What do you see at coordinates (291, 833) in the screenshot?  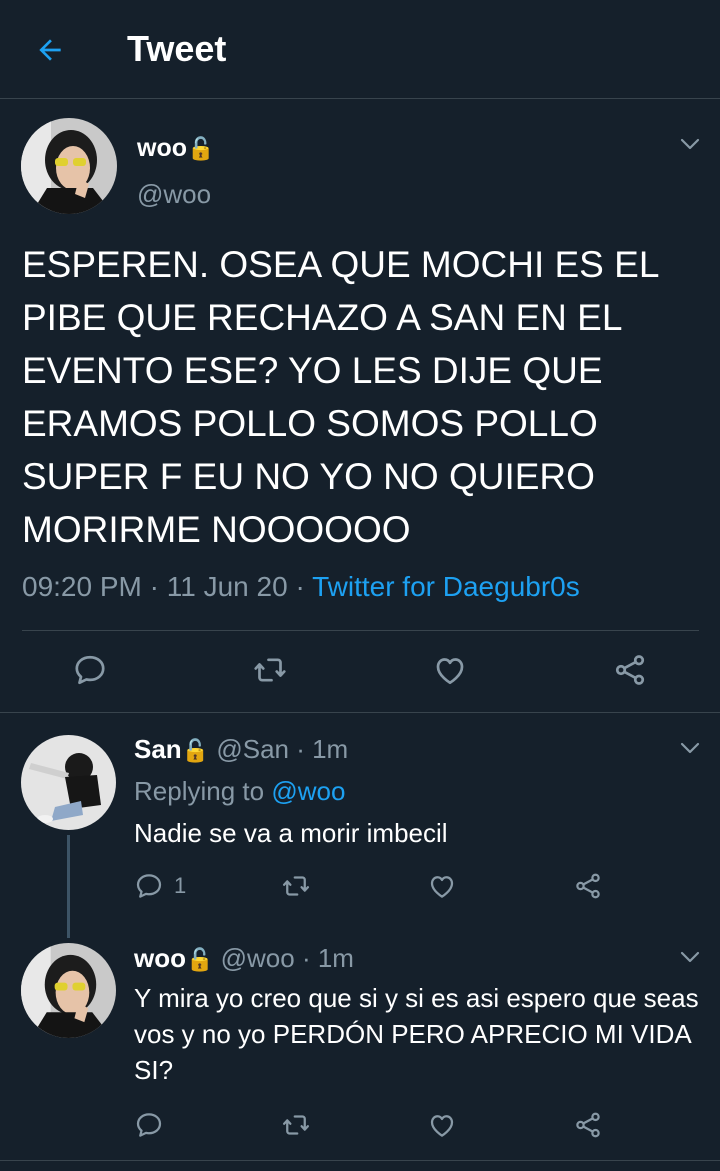 I see `reply-text: Nadie se va a morir imbecil` at bounding box center [291, 833].